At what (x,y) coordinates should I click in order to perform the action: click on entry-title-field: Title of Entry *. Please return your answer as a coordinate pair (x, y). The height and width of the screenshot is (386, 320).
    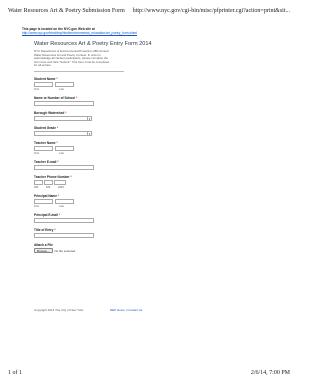
    Looking at the image, I should click on (79, 233).